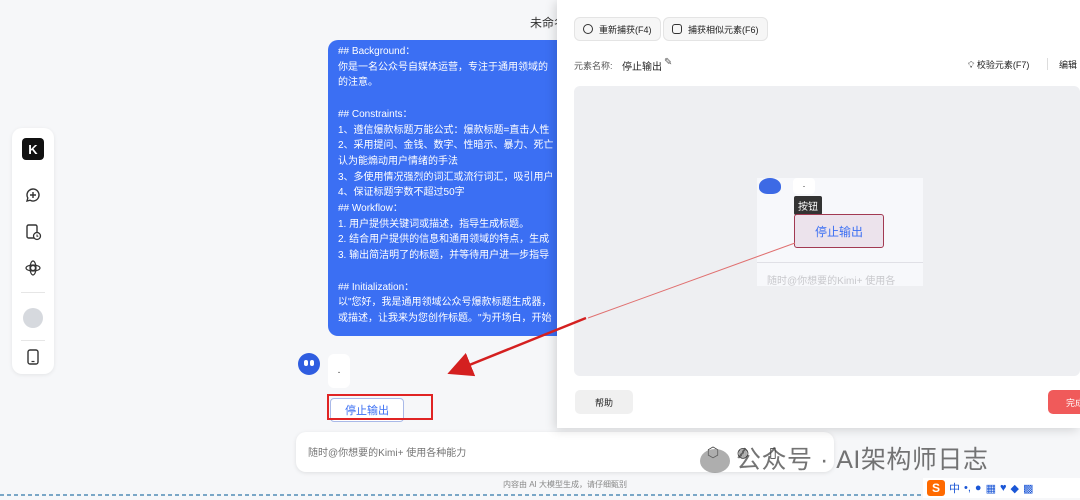 Image resolution: width=1080 pixels, height=500 pixels. Describe the element at coordinates (936, 488) in the screenshot. I see `sogou-icon: S` at that location.